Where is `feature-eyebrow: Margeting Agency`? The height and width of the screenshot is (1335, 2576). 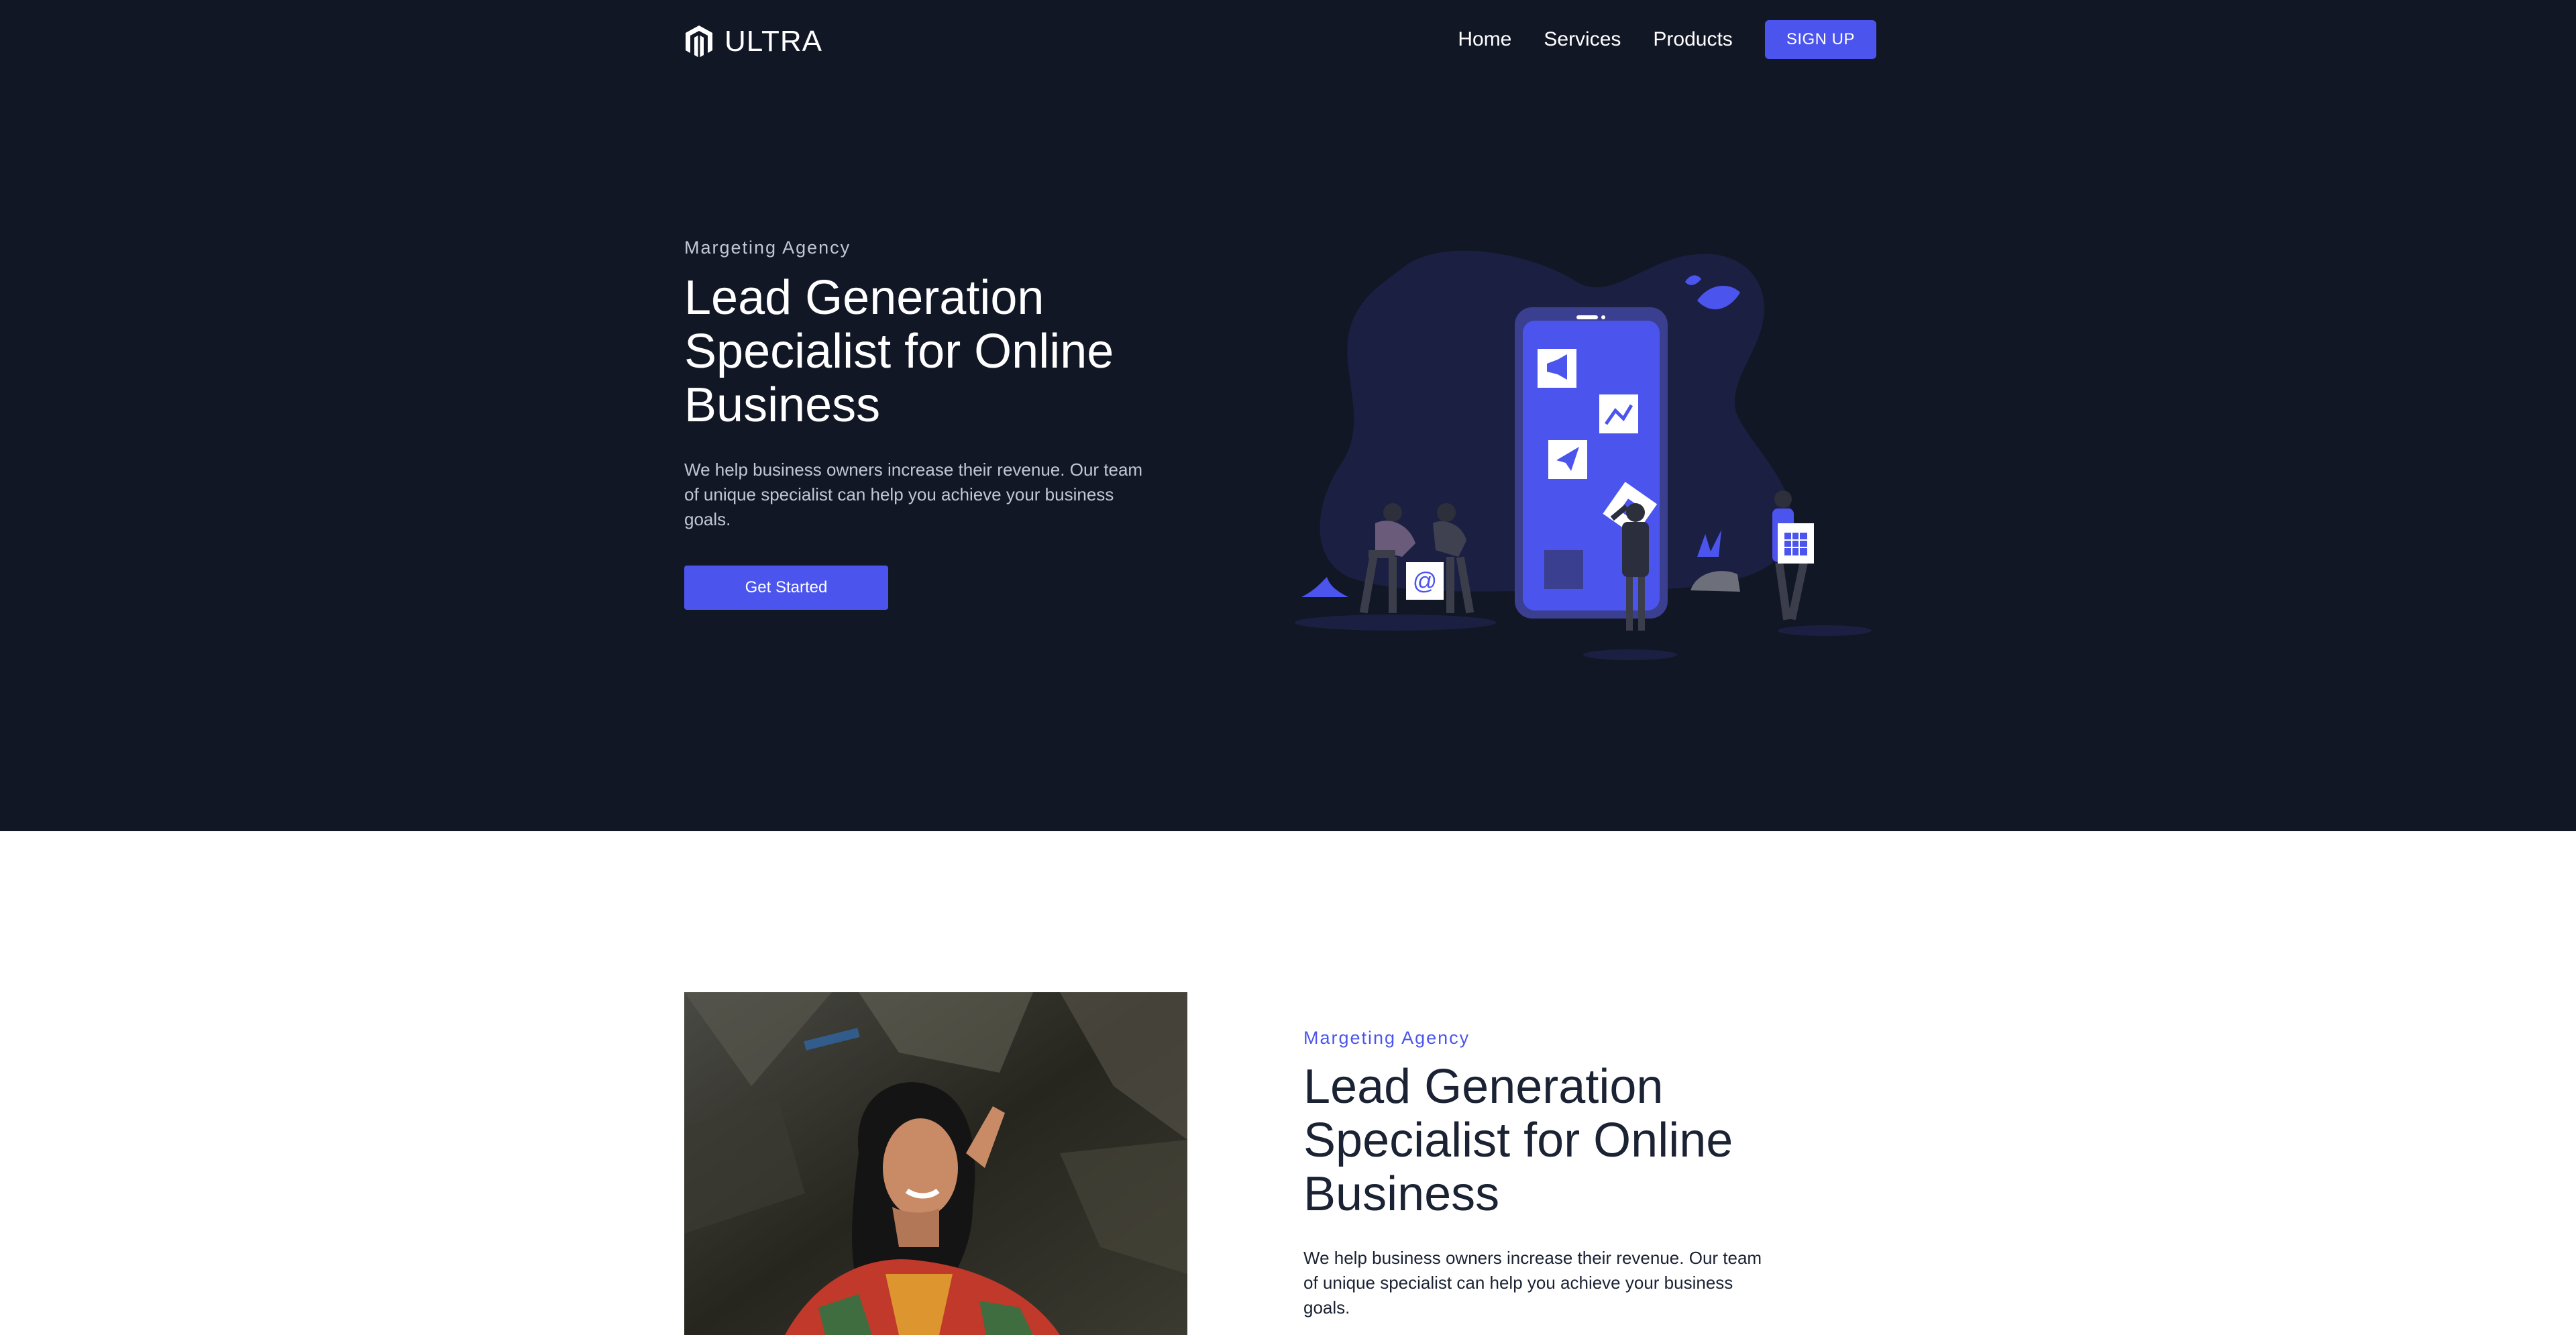 feature-eyebrow: Margeting Agency is located at coordinates (1386, 1038).